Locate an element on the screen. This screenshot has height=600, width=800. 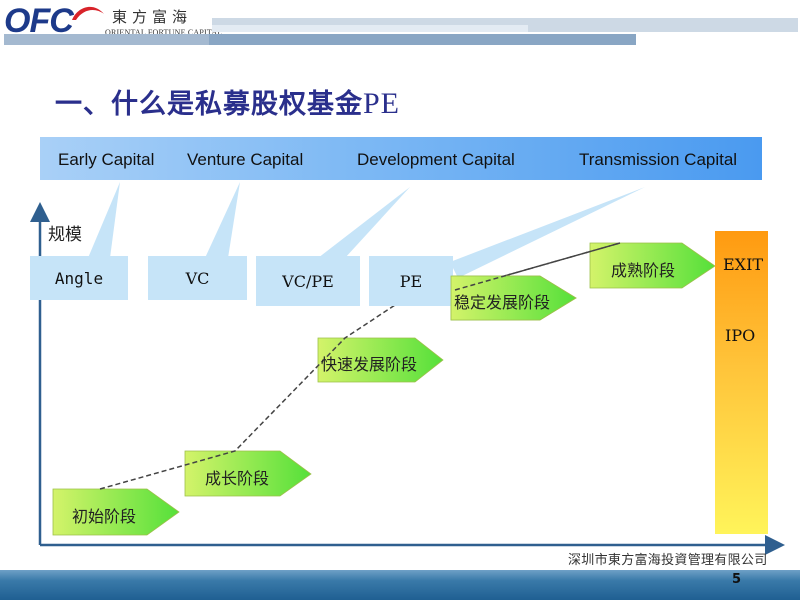
y-axis-label: 规模 is located at coordinates (65, 235).